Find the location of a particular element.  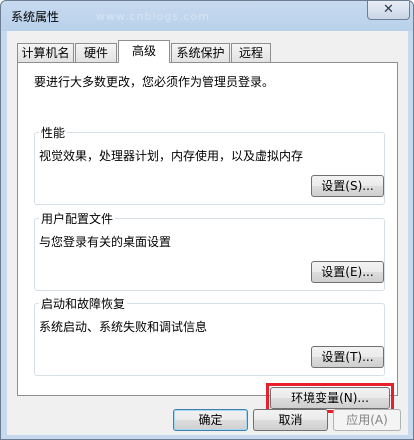

apply-button: 应用(A) is located at coordinates (367, 420).